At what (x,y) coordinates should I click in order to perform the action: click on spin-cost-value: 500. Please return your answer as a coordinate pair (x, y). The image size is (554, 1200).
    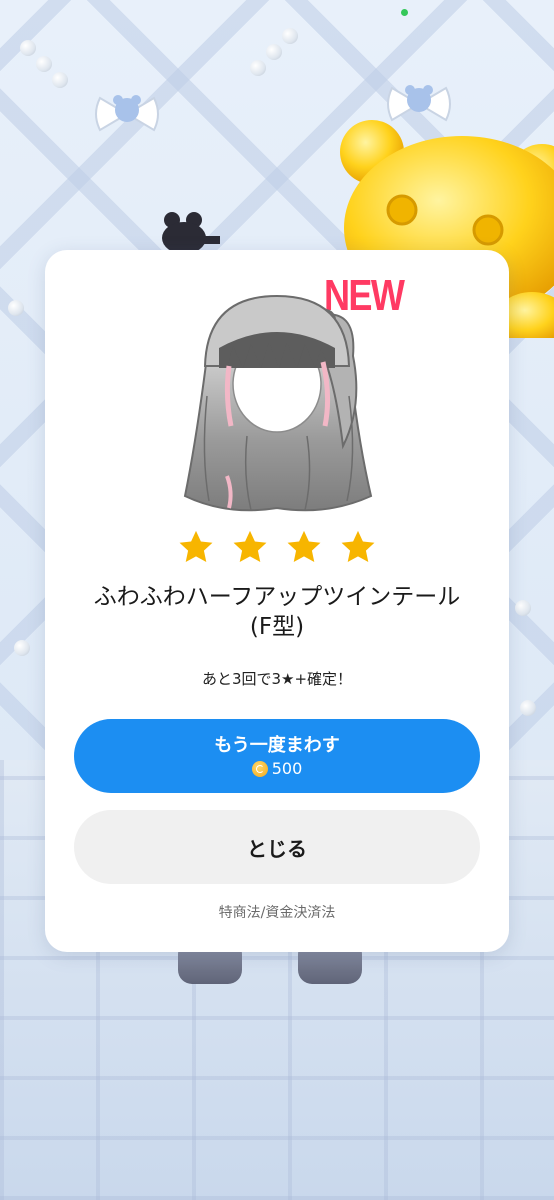
    Looking at the image, I should click on (287, 768).